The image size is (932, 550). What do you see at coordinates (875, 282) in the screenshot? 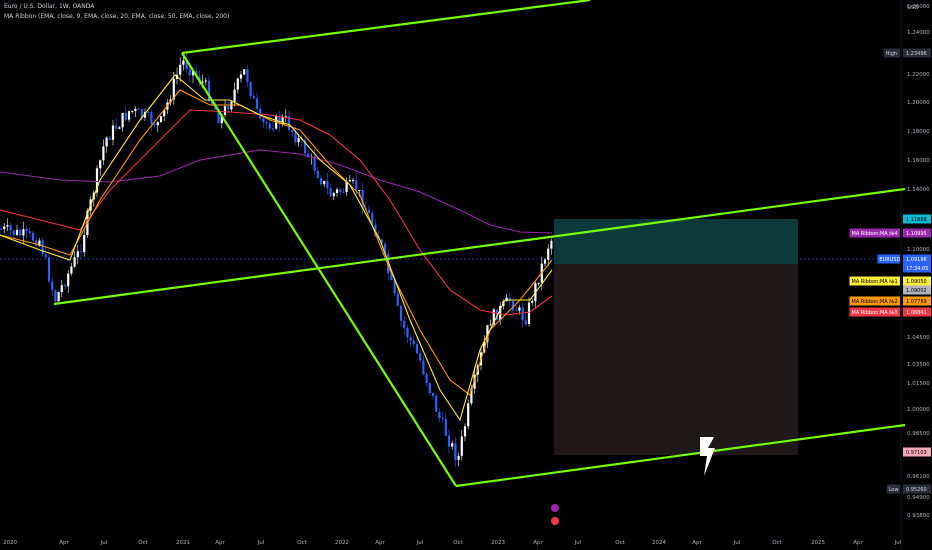
I see `price-tag-label: MA Ribbon:MA №1` at bounding box center [875, 282].